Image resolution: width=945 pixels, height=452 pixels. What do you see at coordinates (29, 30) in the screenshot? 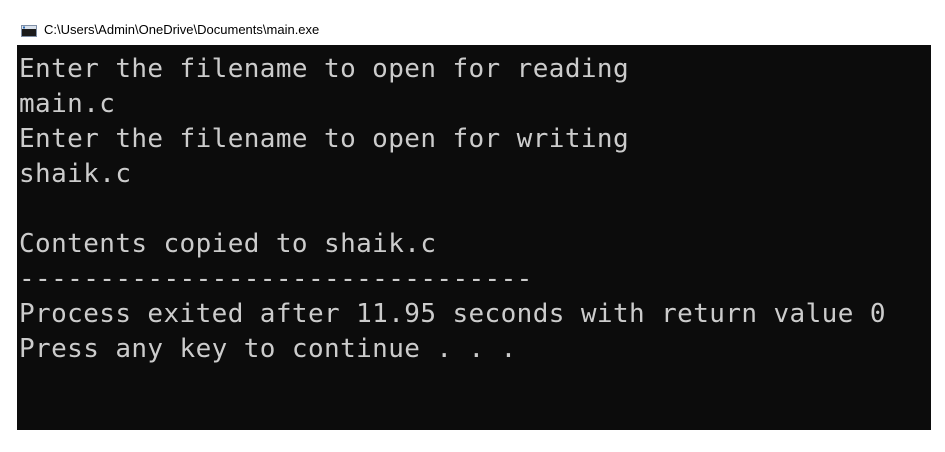
I see `console-app-icon` at bounding box center [29, 30].